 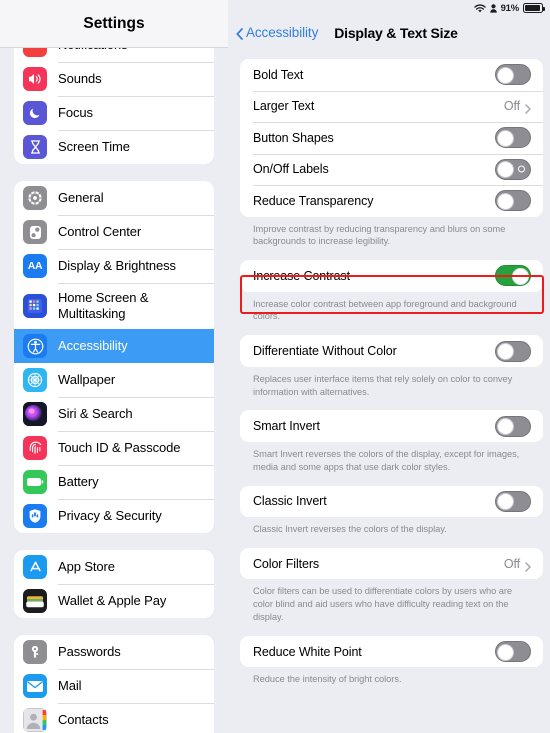 I want to click on sidebar-item-battery: Battery, so click(x=114, y=482).